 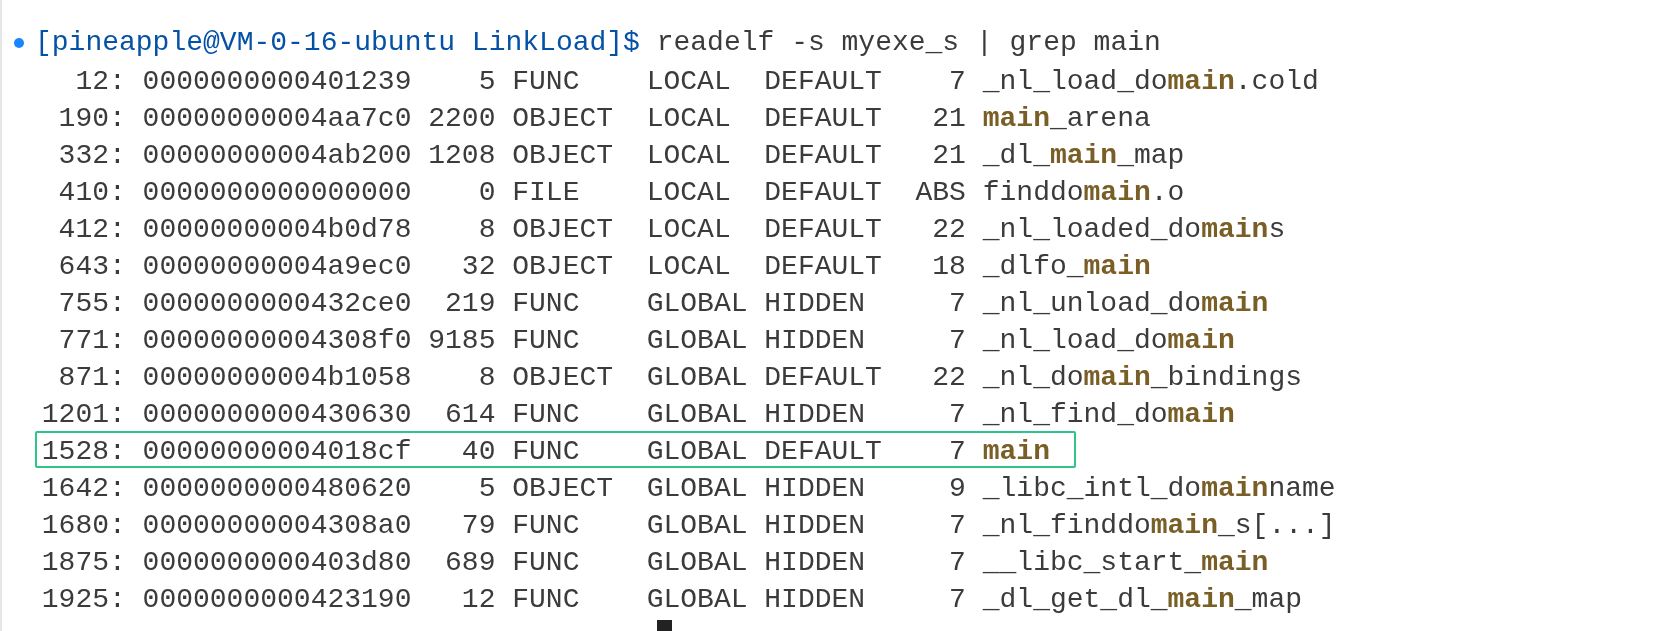 What do you see at coordinates (91, 119) in the screenshot?
I see `symbol-number: 190:` at bounding box center [91, 119].